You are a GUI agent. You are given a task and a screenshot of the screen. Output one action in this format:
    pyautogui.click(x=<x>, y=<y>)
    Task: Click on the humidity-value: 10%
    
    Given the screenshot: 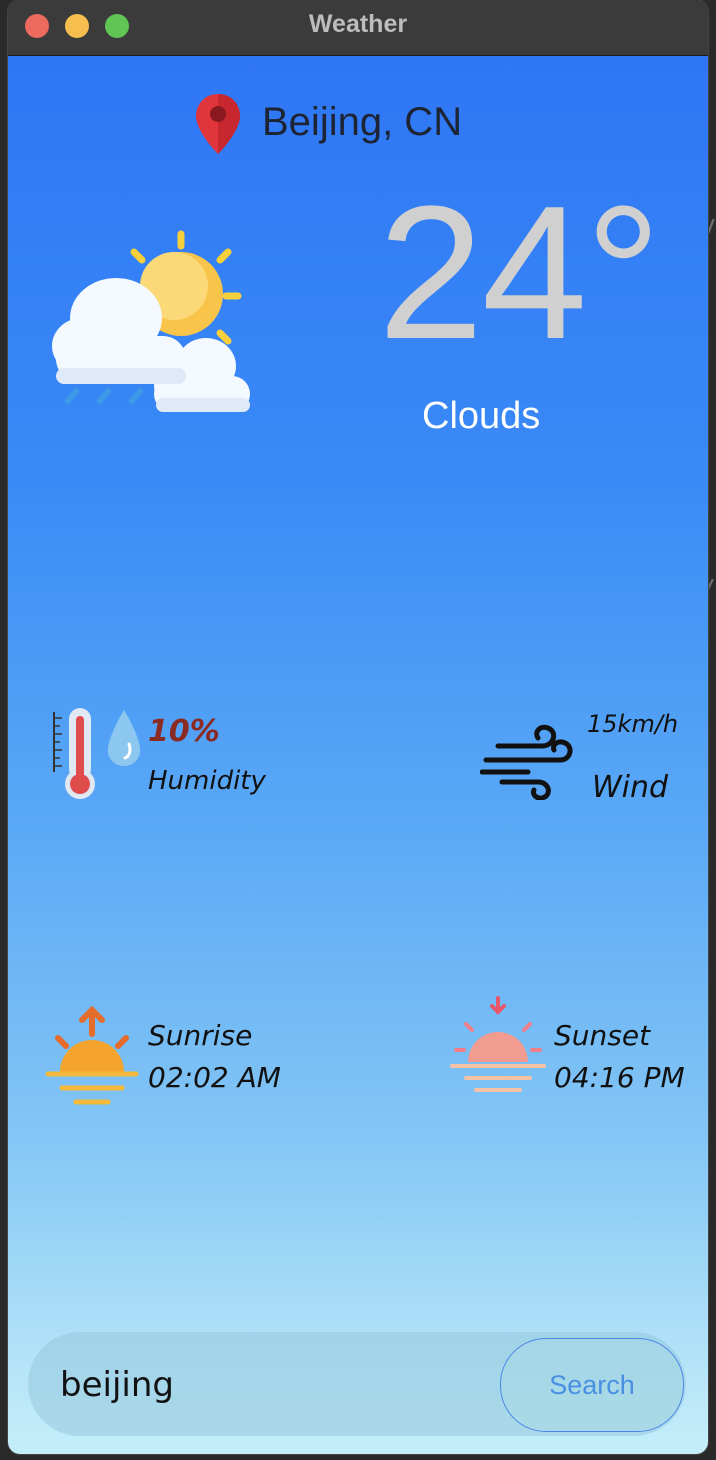 What is the action you would take?
    pyautogui.click(x=184, y=731)
    